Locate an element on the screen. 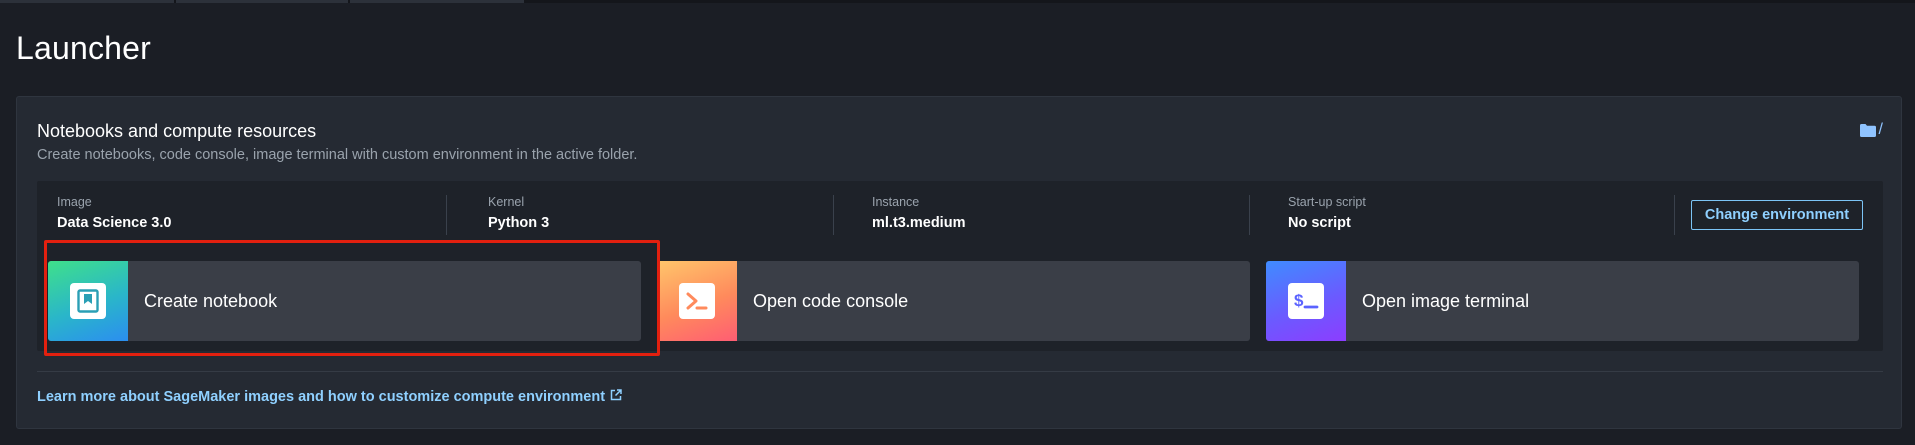  page-title: Launcher is located at coordinates (84, 48).